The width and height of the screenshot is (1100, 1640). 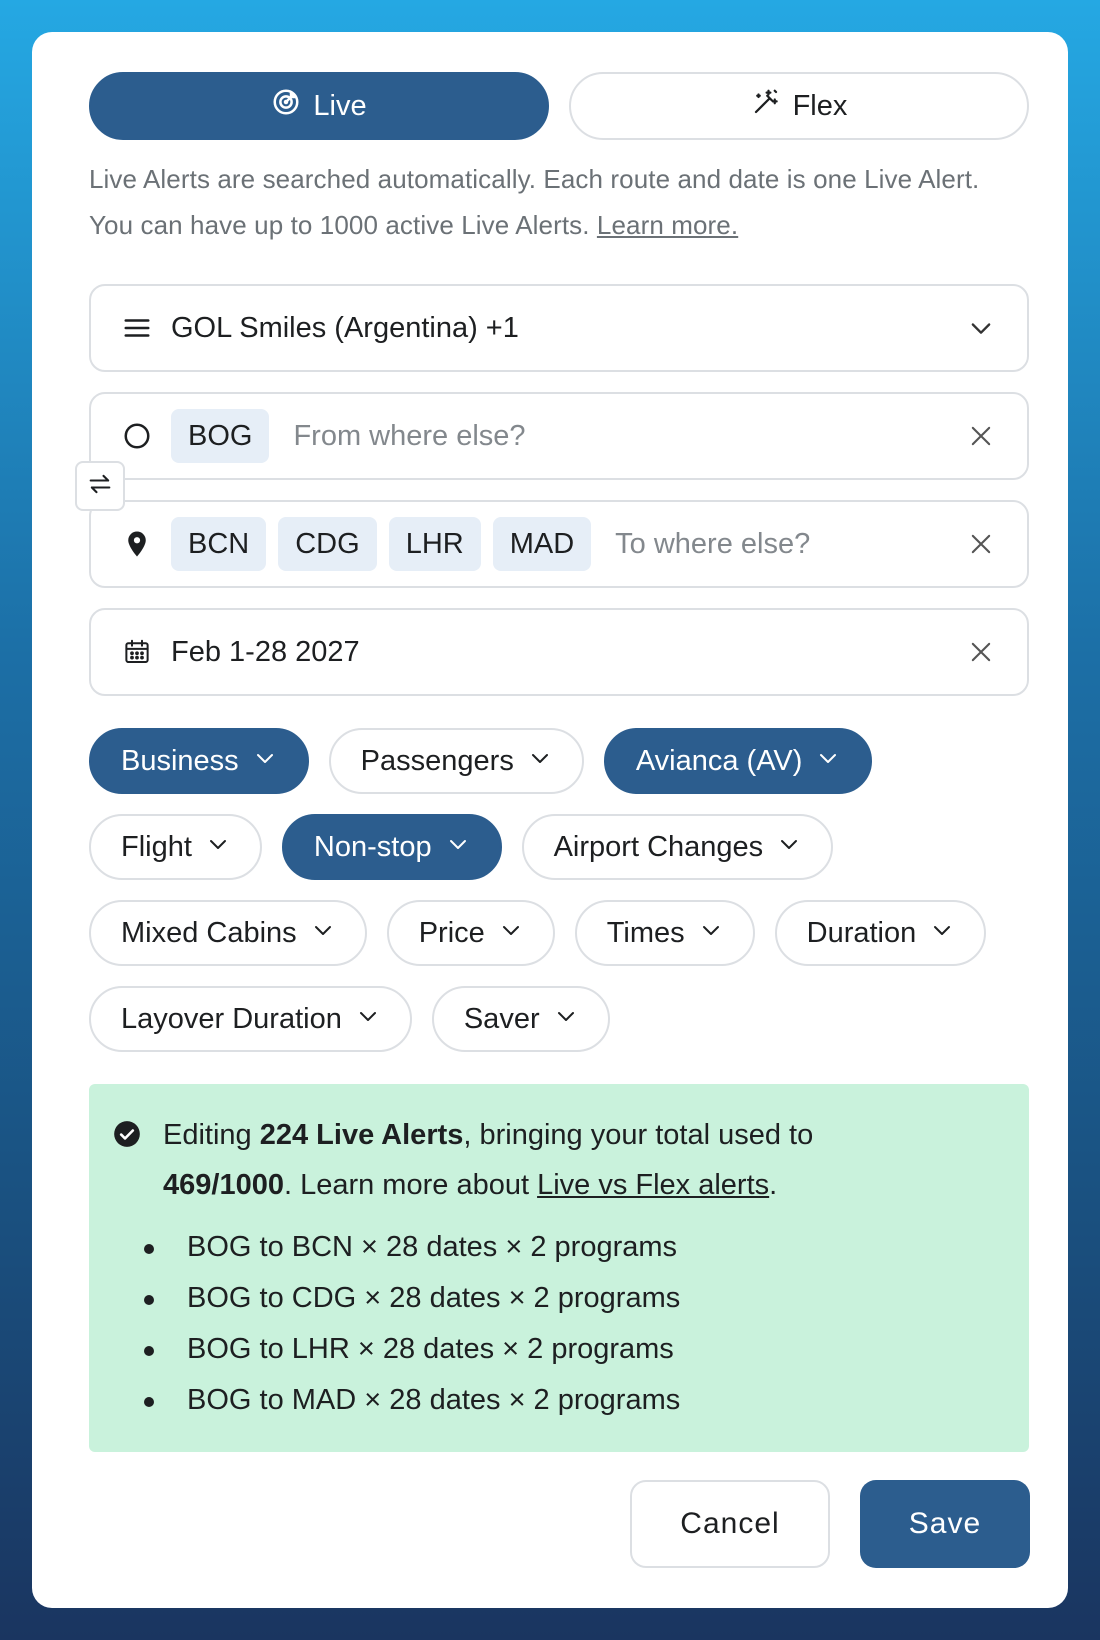 I want to click on destination-tag: BCN, so click(x=219, y=544).